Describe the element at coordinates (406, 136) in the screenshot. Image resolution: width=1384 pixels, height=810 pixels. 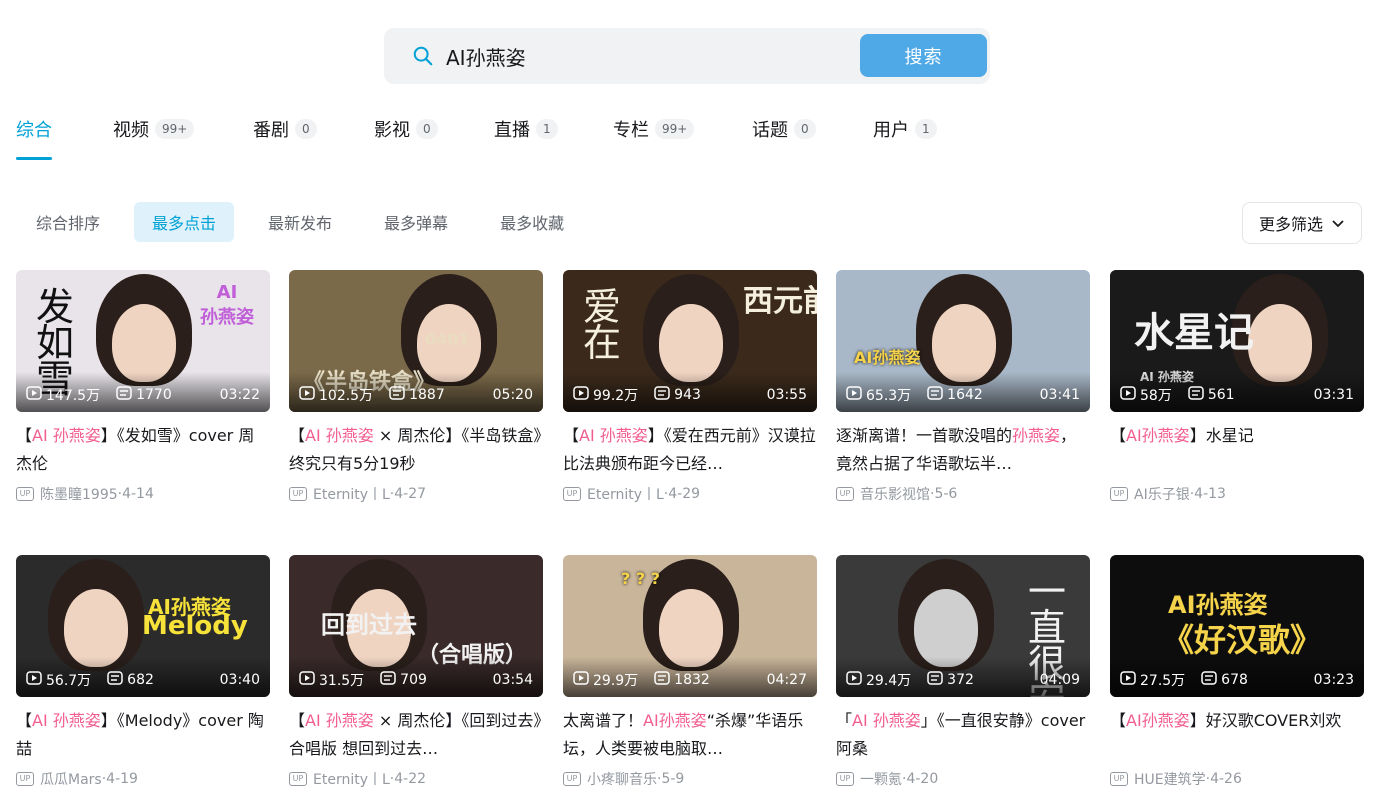
I see `tab-3: 影视 0` at that location.